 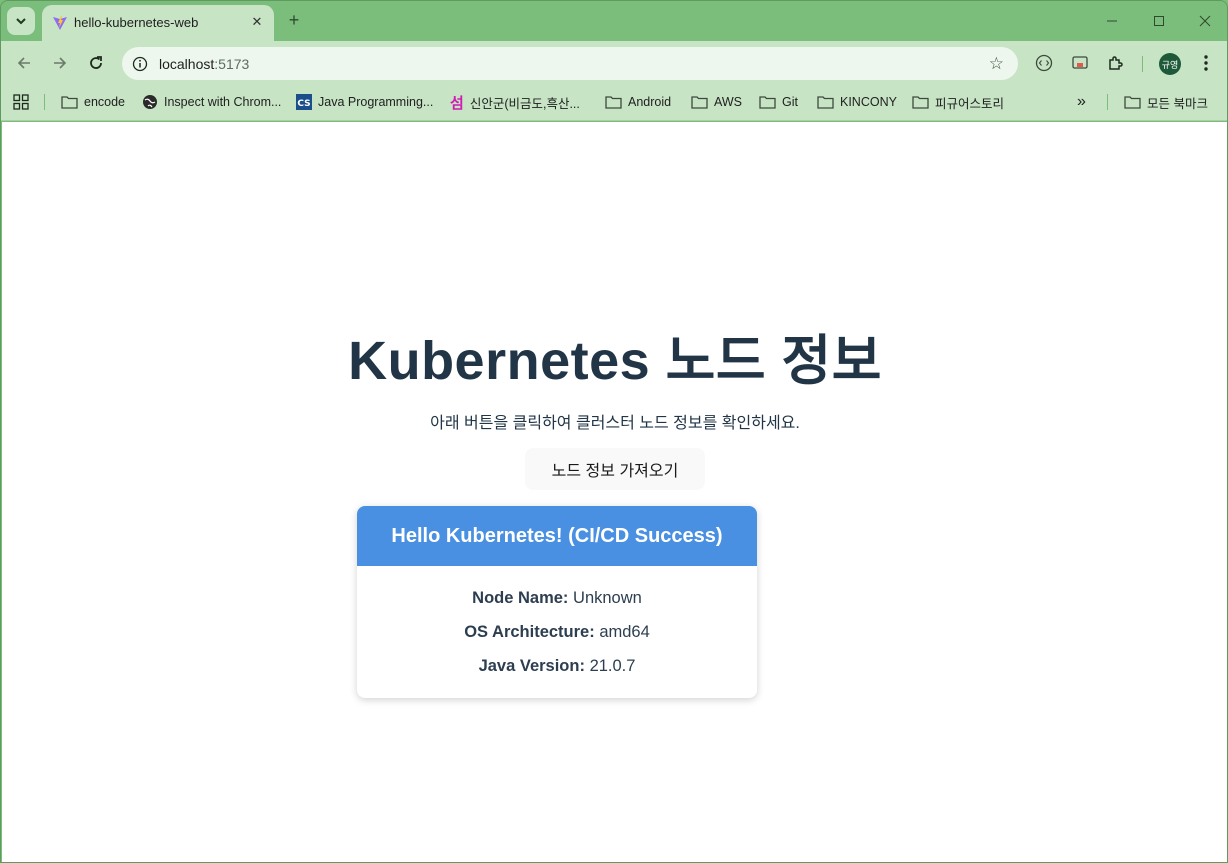 I want to click on node-name-value: Unknown, so click(x=607, y=598).